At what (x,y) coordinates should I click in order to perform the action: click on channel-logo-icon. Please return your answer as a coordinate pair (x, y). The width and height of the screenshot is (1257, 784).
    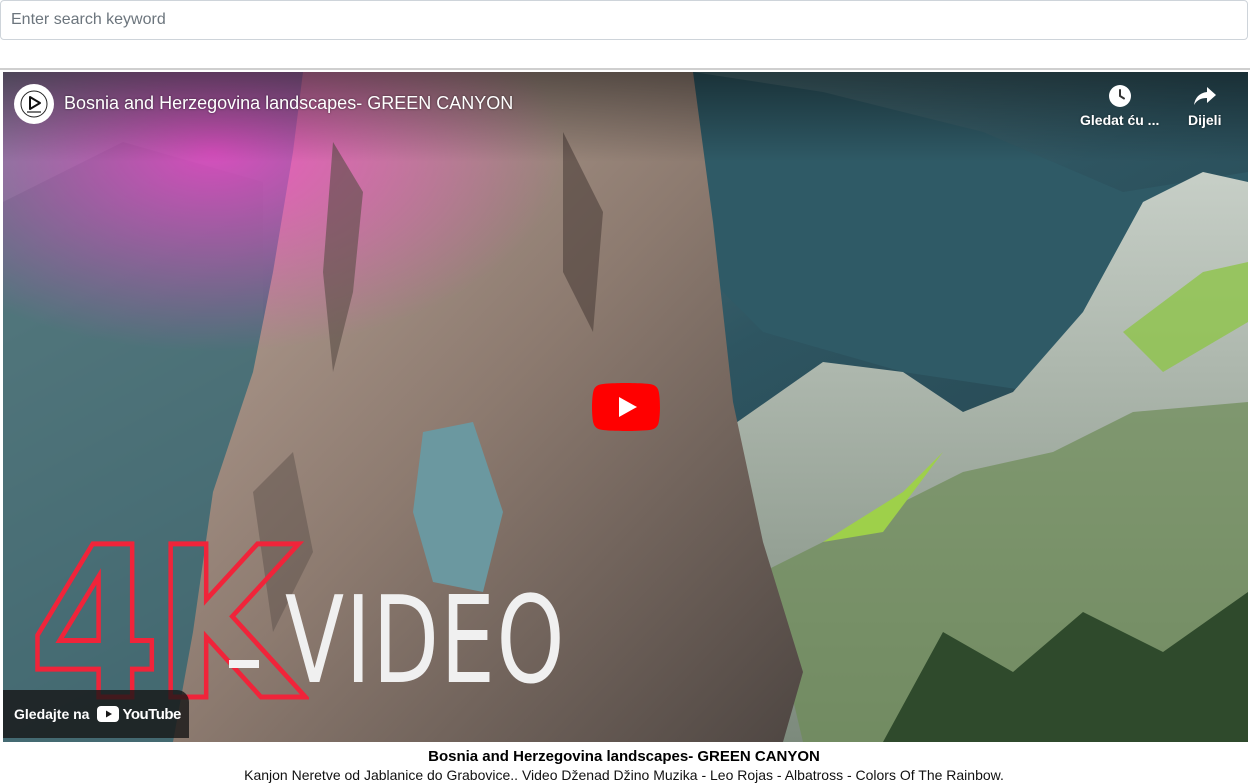
    Looking at the image, I should click on (34, 104).